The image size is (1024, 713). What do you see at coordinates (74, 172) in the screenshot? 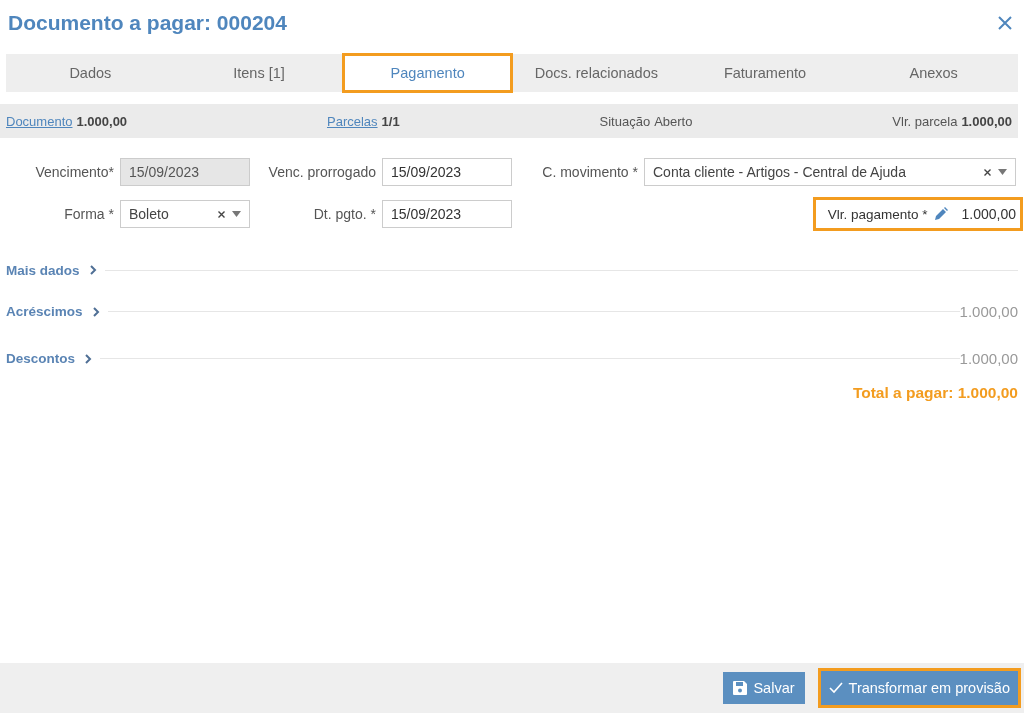
I see `field-label: Vencimento*` at bounding box center [74, 172].